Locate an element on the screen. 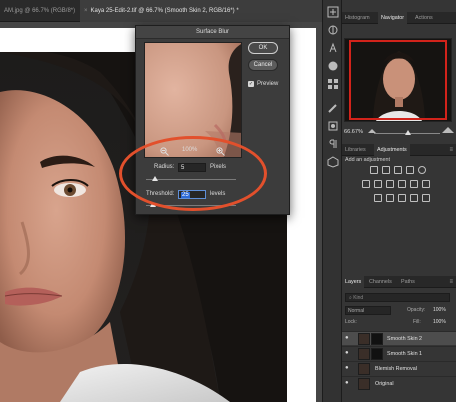  cancel-button: Cancel is located at coordinates (263, 65).